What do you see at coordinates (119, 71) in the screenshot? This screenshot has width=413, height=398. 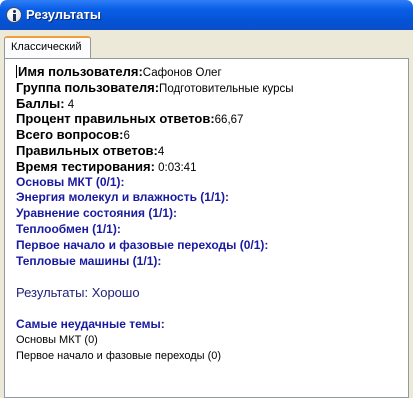 I see `field-username: Имя пользователя:Сафонов Олег` at bounding box center [119, 71].